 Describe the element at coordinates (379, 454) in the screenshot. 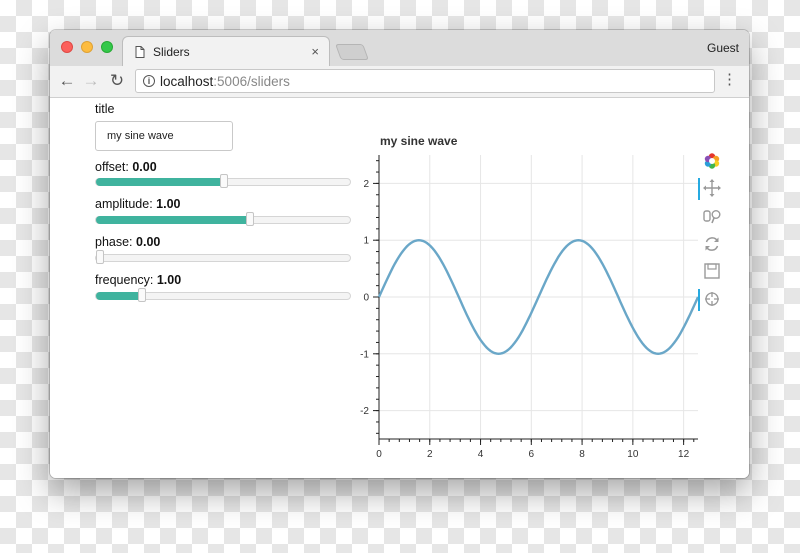

I see `x-tick-label: 0` at that location.